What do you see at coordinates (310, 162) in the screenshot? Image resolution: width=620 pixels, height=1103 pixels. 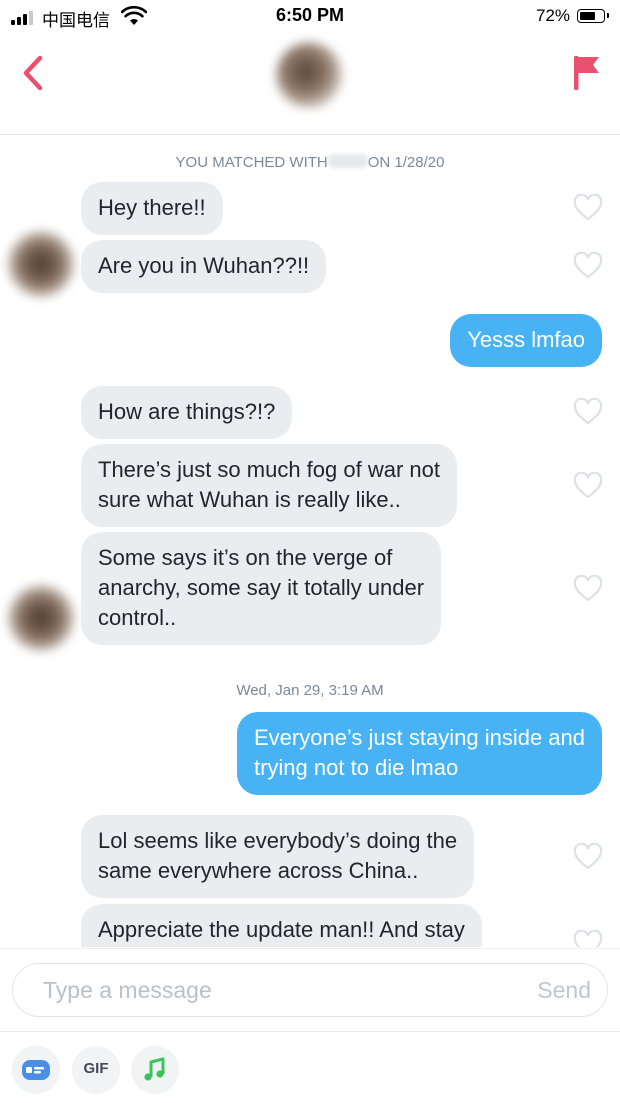 I see `match-notice: YOU MATCHED WITH ON 1/28/20` at bounding box center [310, 162].